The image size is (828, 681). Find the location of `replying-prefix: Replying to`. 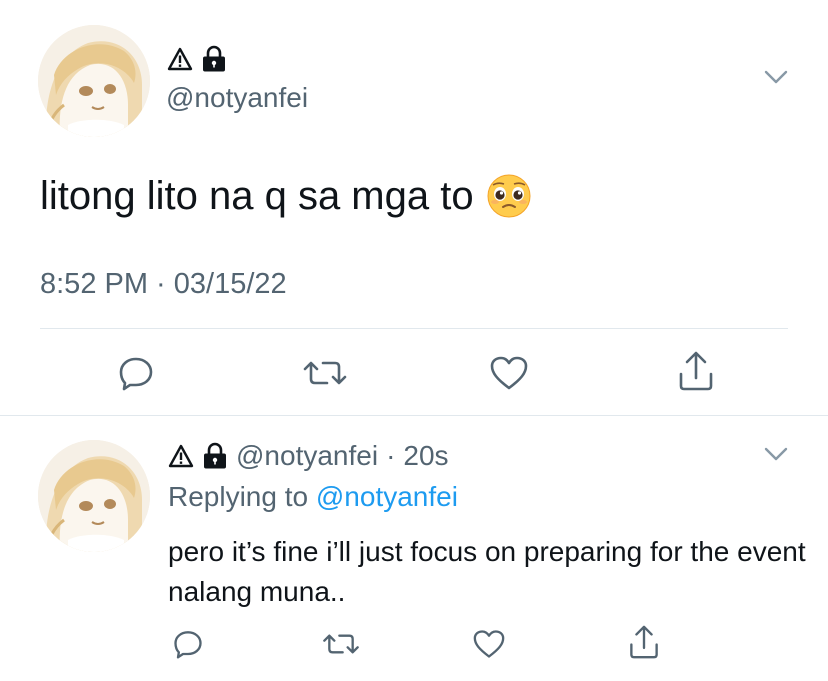

replying-prefix: Replying to is located at coordinates (242, 496).